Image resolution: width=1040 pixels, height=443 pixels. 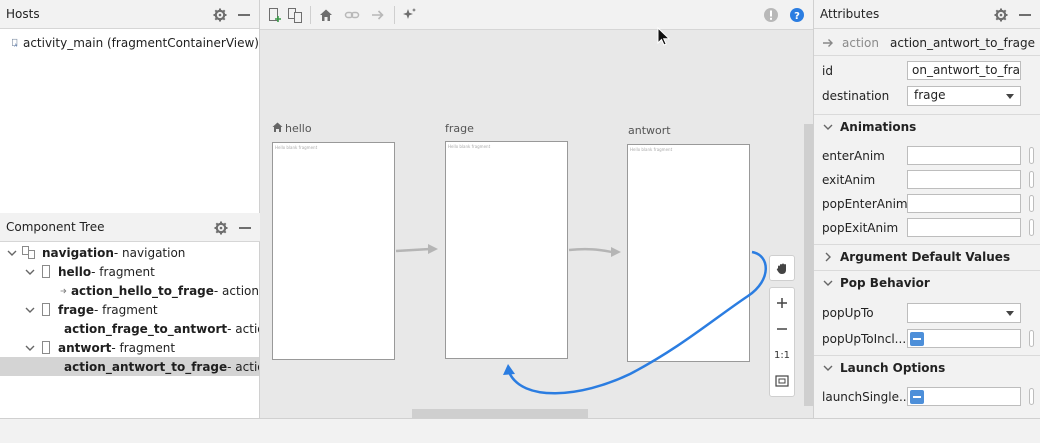 I want to click on fit-screen-icon, so click(x=782, y=381).